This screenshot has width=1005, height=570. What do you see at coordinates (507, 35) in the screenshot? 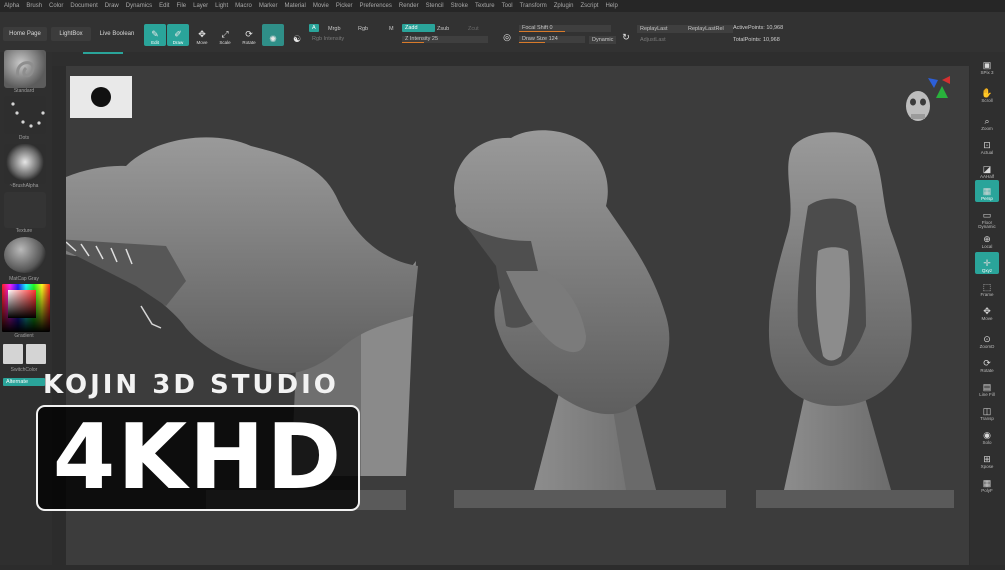
I see `brush-shape-button: ◎` at bounding box center [507, 35].